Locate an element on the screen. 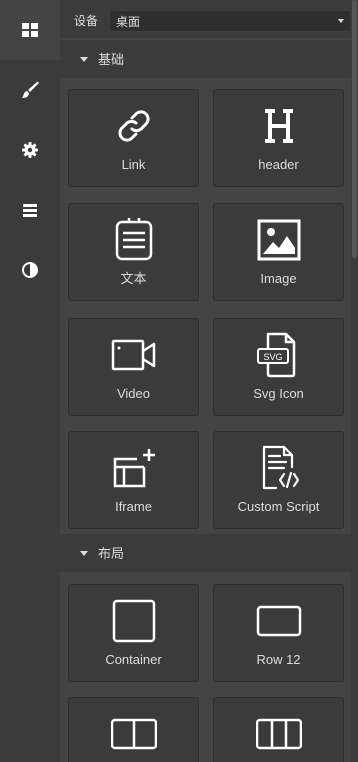 This screenshot has width=358, height=762. block-label: Video is located at coordinates (133, 393).